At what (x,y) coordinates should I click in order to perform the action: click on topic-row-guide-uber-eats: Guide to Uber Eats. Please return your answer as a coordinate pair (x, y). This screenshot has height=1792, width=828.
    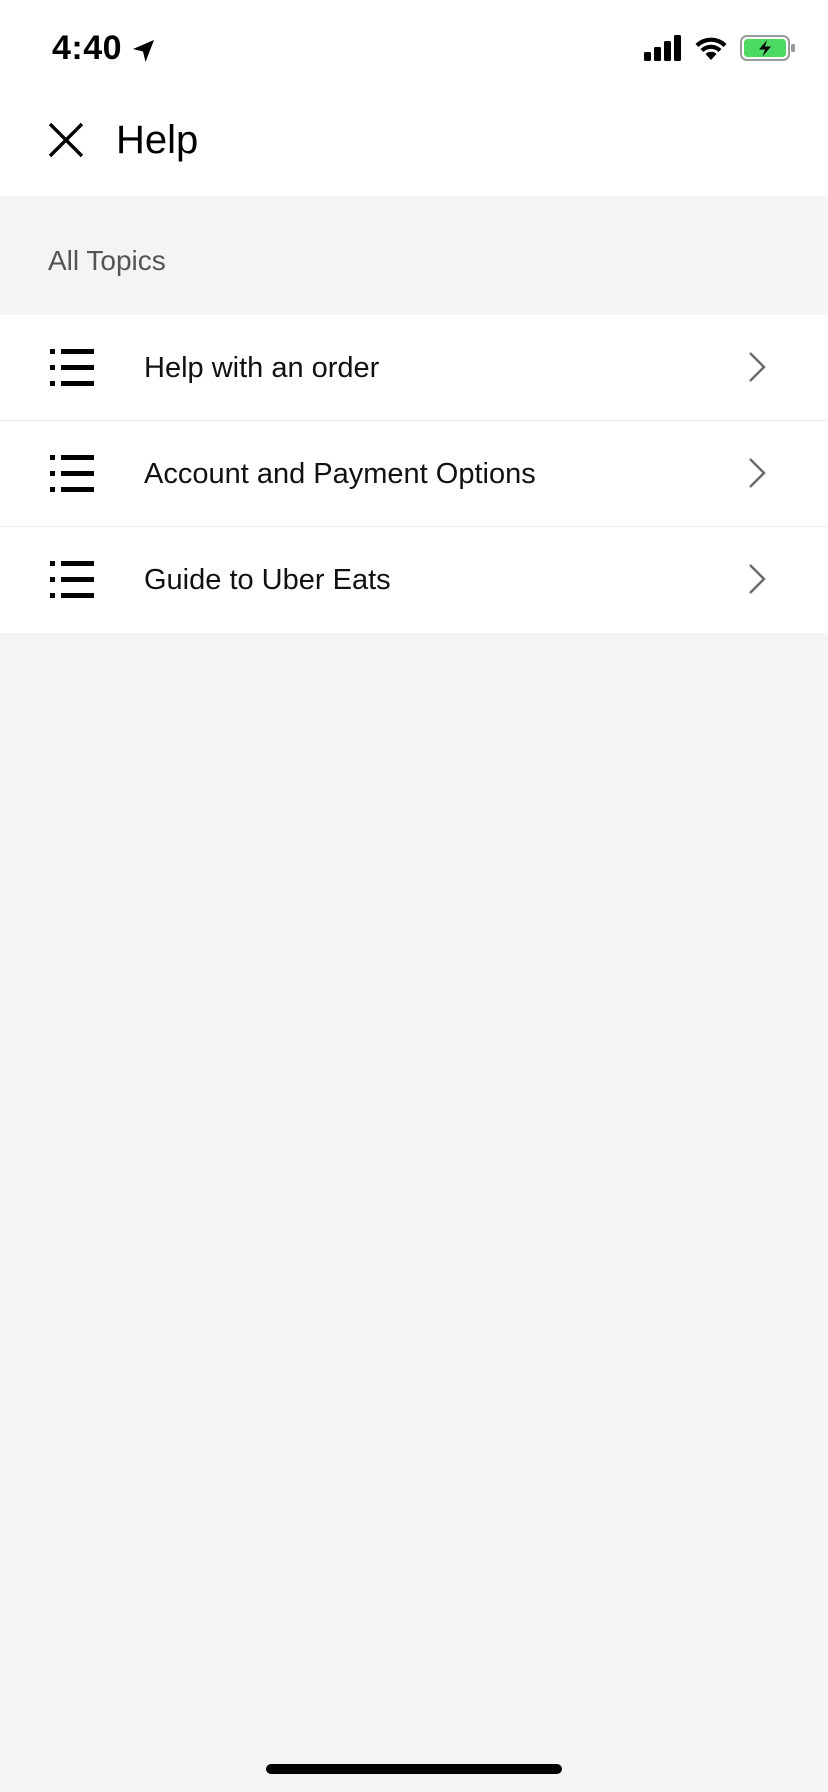
    Looking at the image, I should click on (414, 580).